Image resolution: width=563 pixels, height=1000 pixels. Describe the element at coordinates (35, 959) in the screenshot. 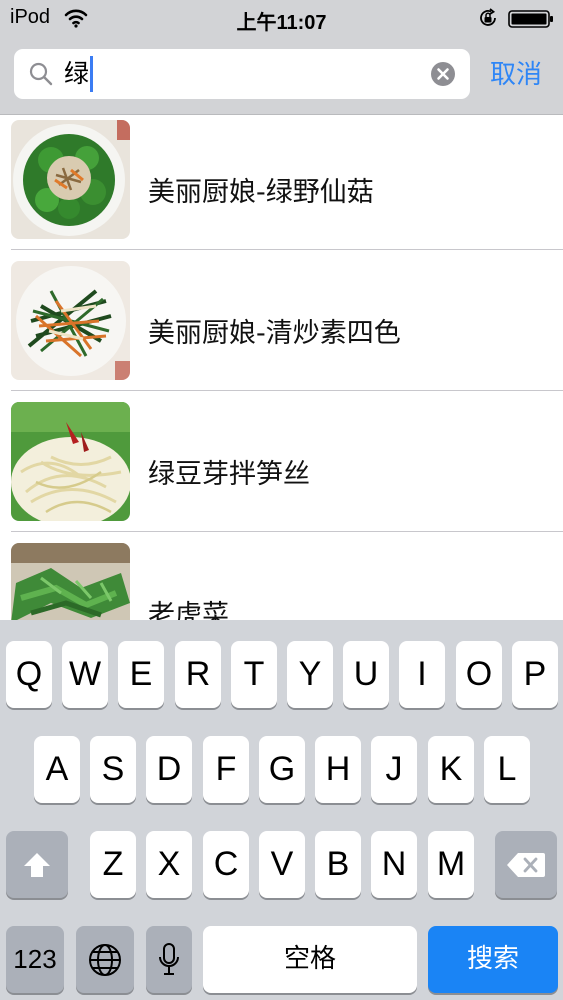

I see `numbers-key: 123` at that location.